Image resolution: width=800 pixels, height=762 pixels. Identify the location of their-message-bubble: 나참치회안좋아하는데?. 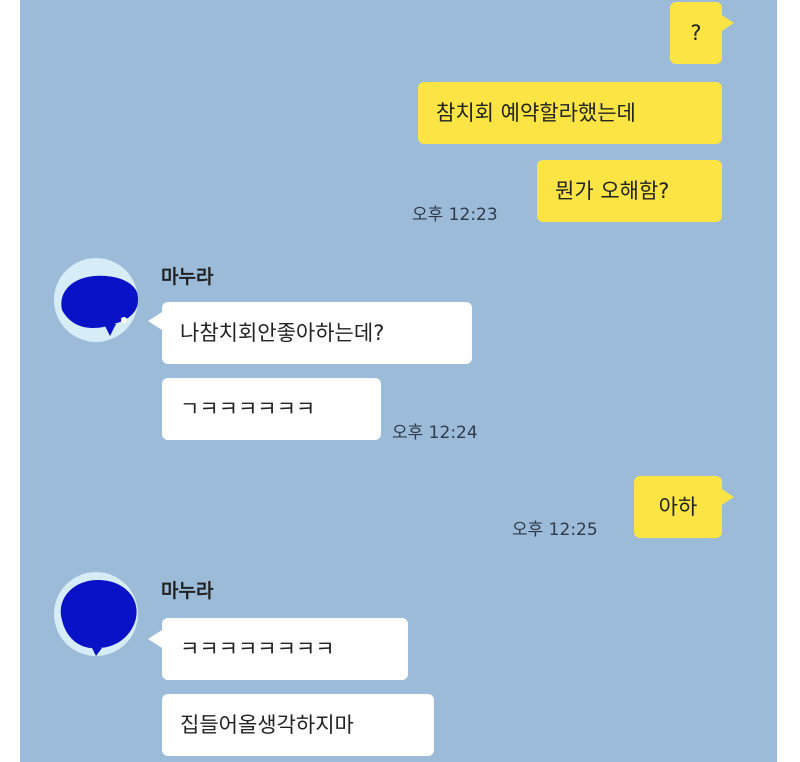
(317, 333).